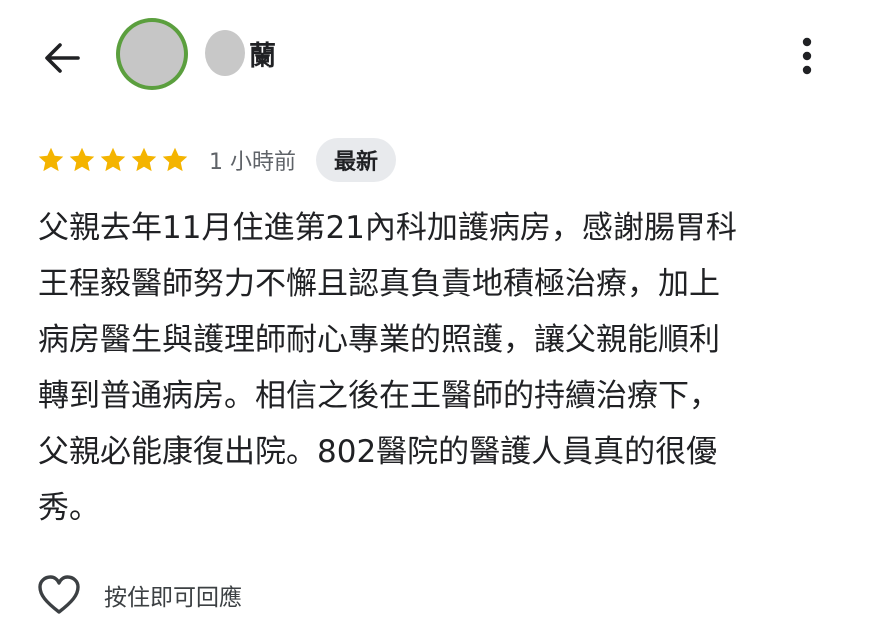 The height and width of the screenshot is (633, 870). I want to click on heart-outline-icon, so click(59, 594).